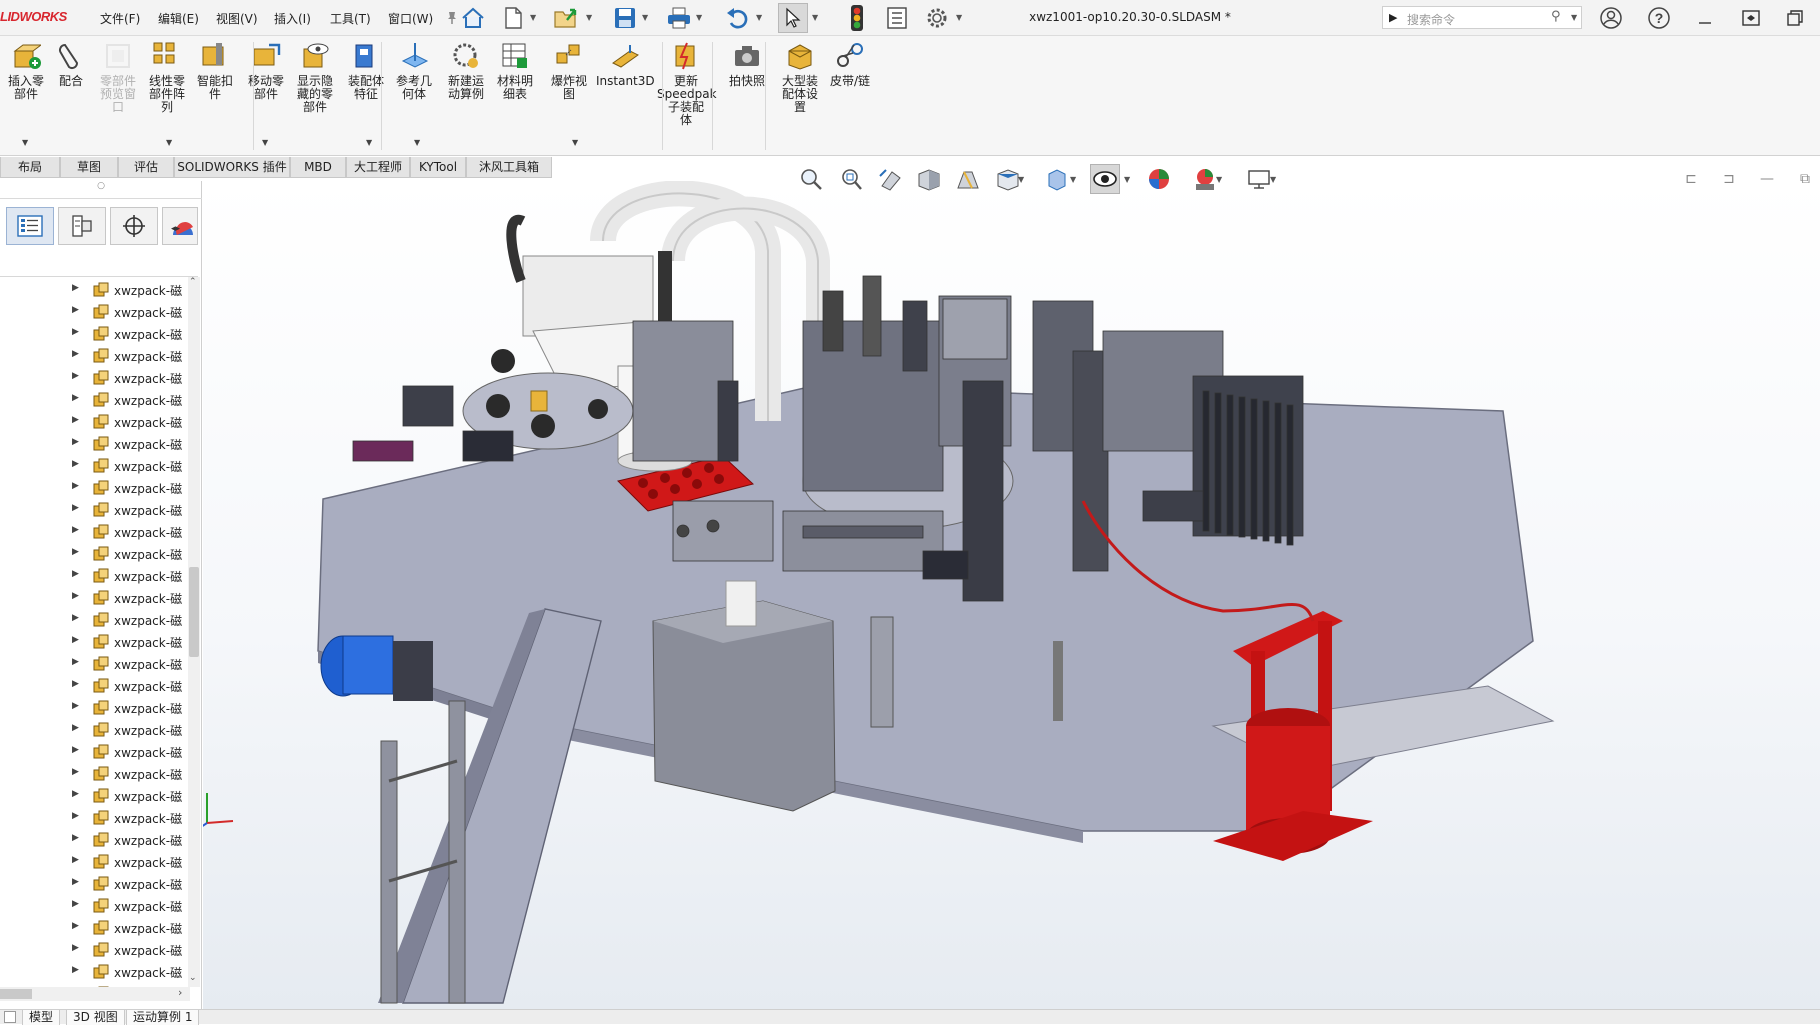 Image resolution: width=1820 pixels, height=1025 pixels. What do you see at coordinates (625, 18) in the screenshot?
I see `save-icon` at bounding box center [625, 18].